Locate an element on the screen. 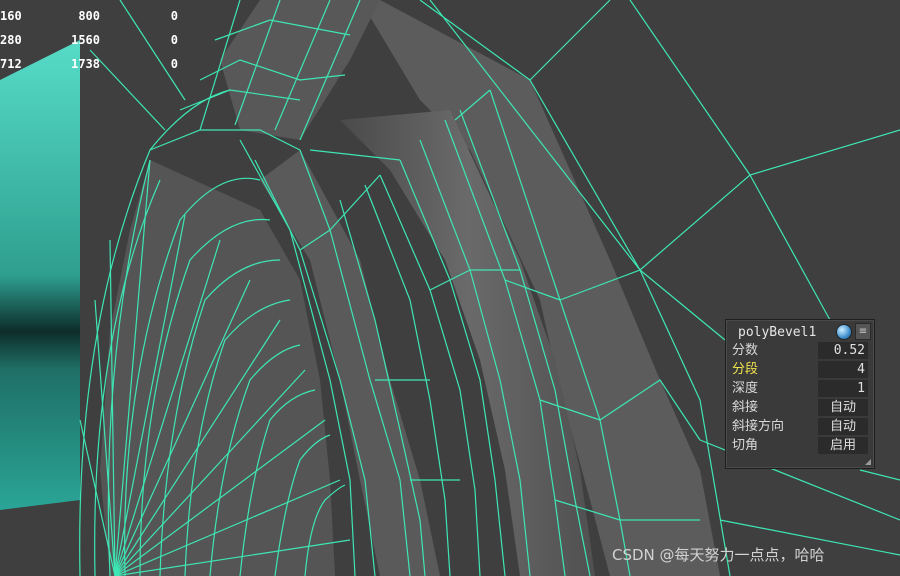 This screenshot has width=900, height=576. attr-row-depth: 深度 1 is located at coordinates (799, 388).